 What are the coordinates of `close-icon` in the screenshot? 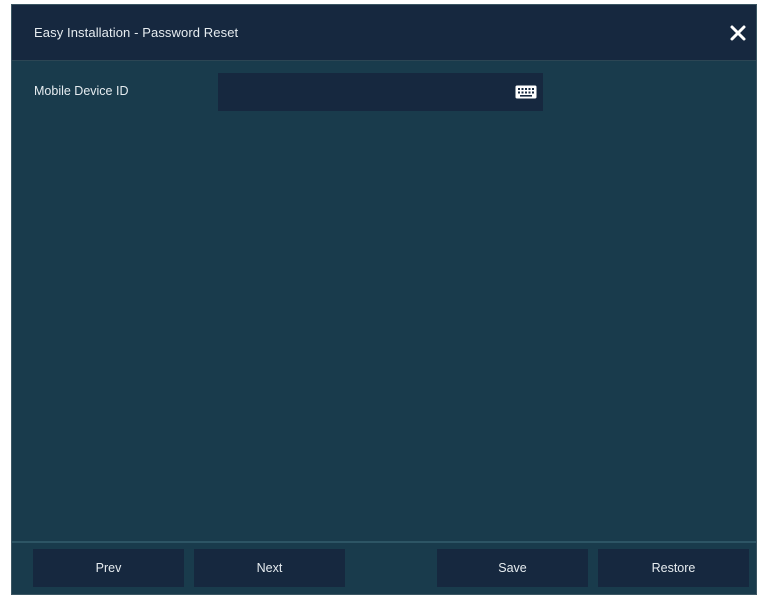 It's located at (738, 33).